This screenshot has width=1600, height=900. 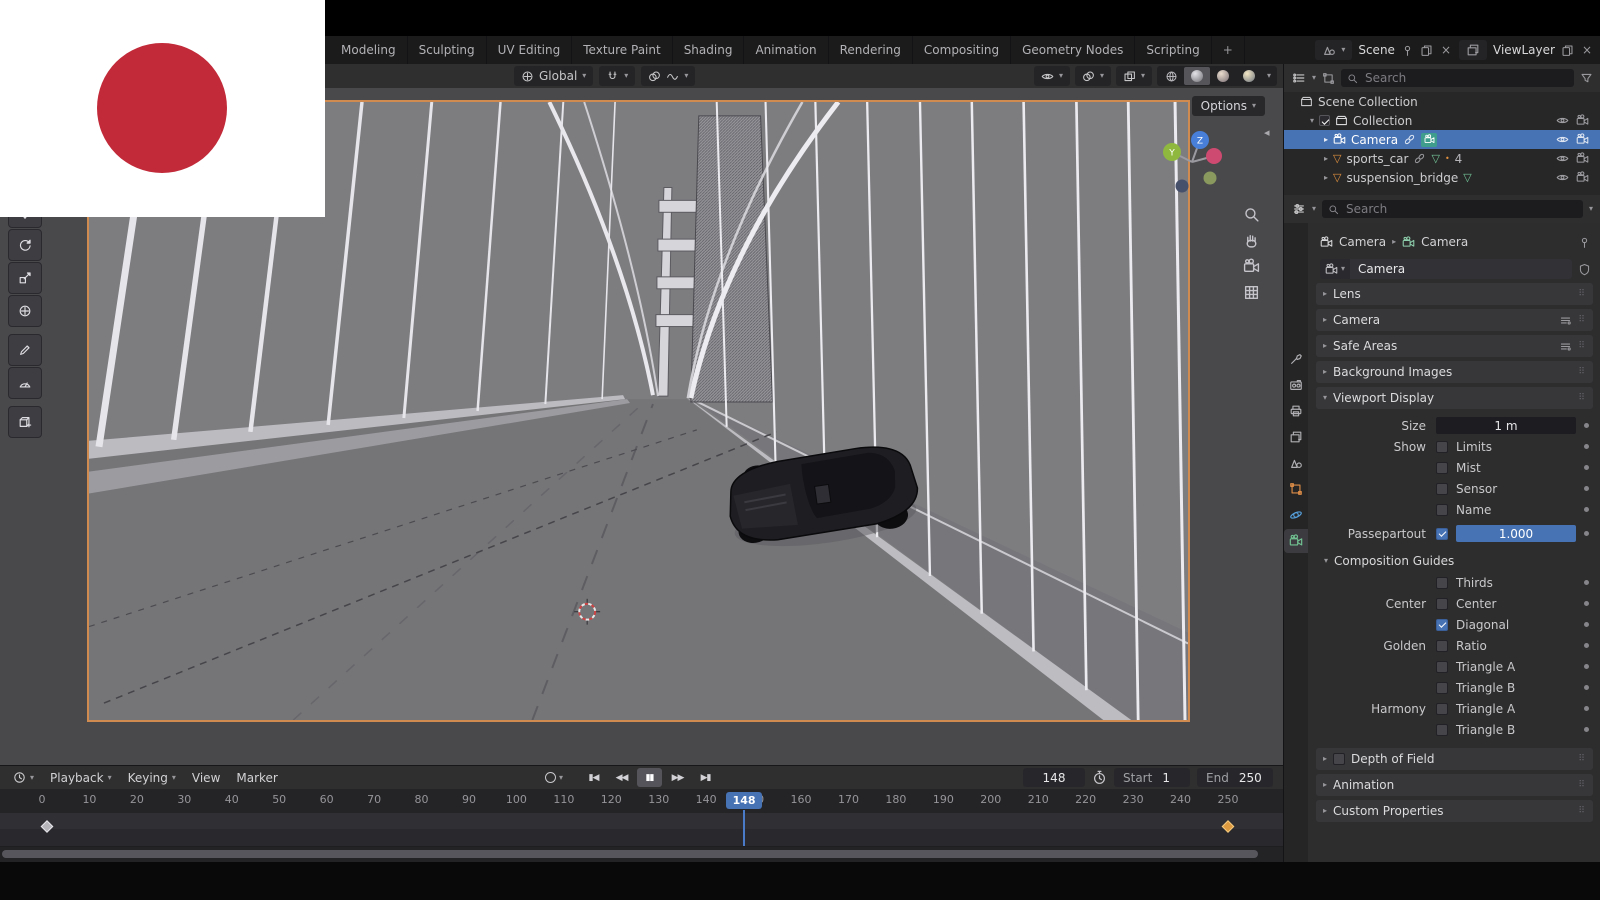 I want to click on outliner-row-suspension-bridge: ▸ ▽ suspension_bridge ▽, so click(x=1442, y=177).